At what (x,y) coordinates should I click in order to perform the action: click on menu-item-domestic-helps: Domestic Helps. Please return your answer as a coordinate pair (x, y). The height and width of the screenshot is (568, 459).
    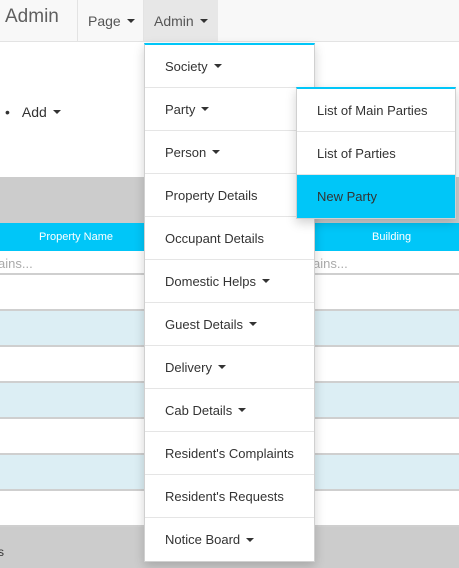
    Looking at the image, I should click on (229, 281).